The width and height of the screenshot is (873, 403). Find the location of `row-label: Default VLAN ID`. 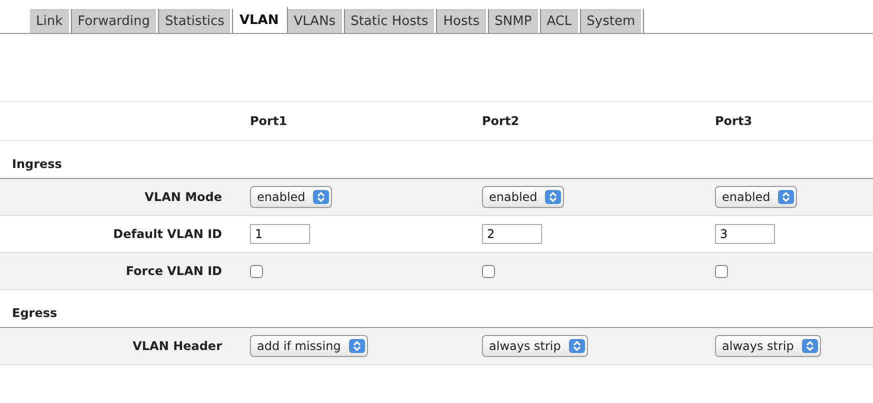

row-label: Default VLAN ID is located at coordinates (167, 234).